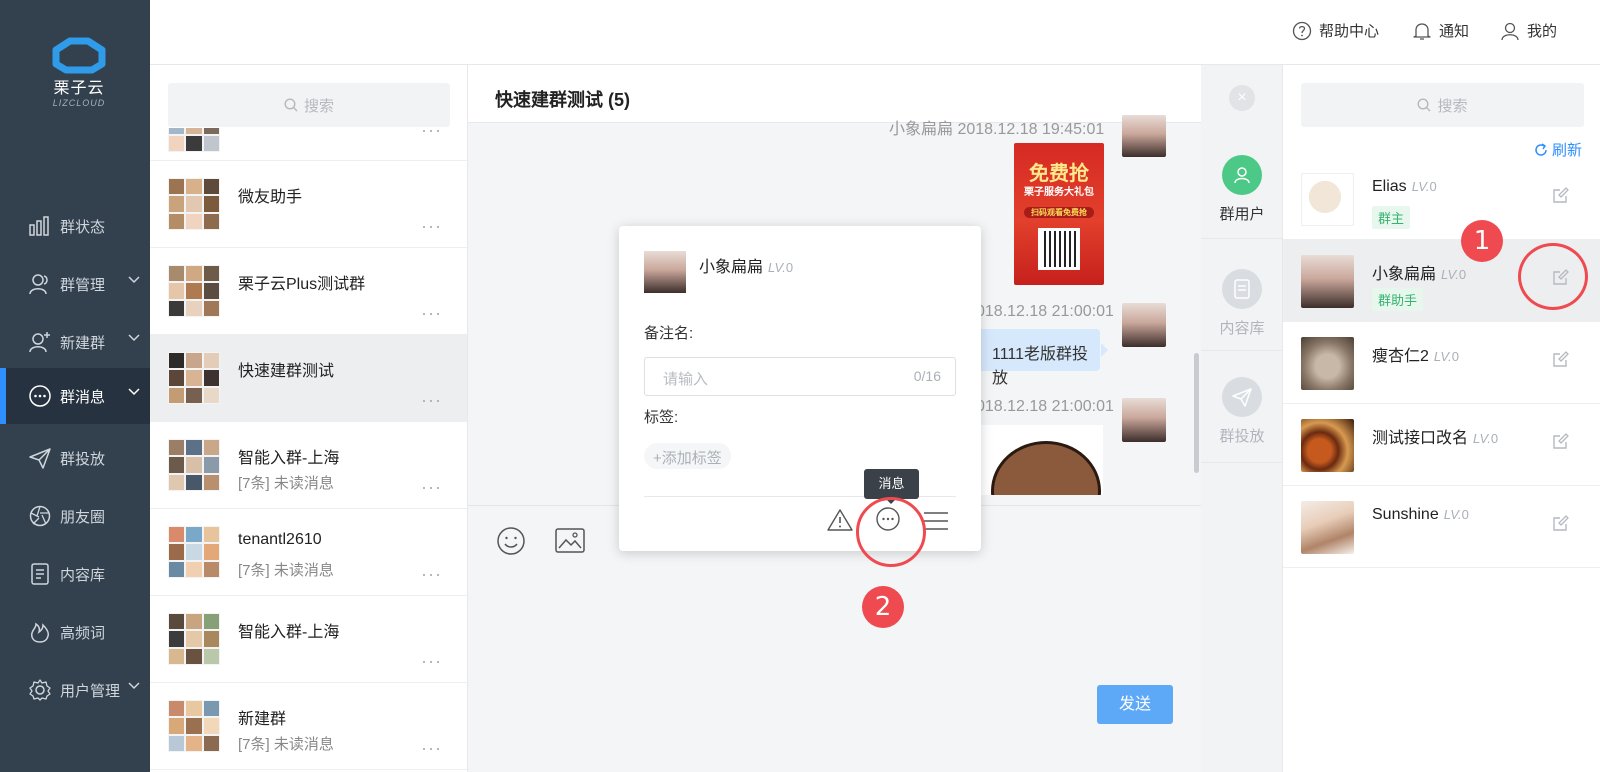 The width and height of the screenshot is (1600, 772). I want to click on list-item-selected: 快速建群测试 ···, so click(308, 378).